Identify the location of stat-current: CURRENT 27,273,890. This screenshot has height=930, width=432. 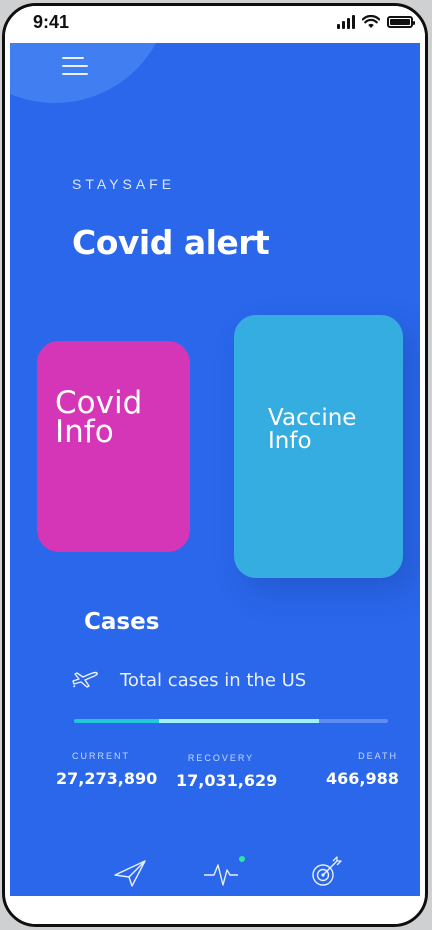
(107, 769).